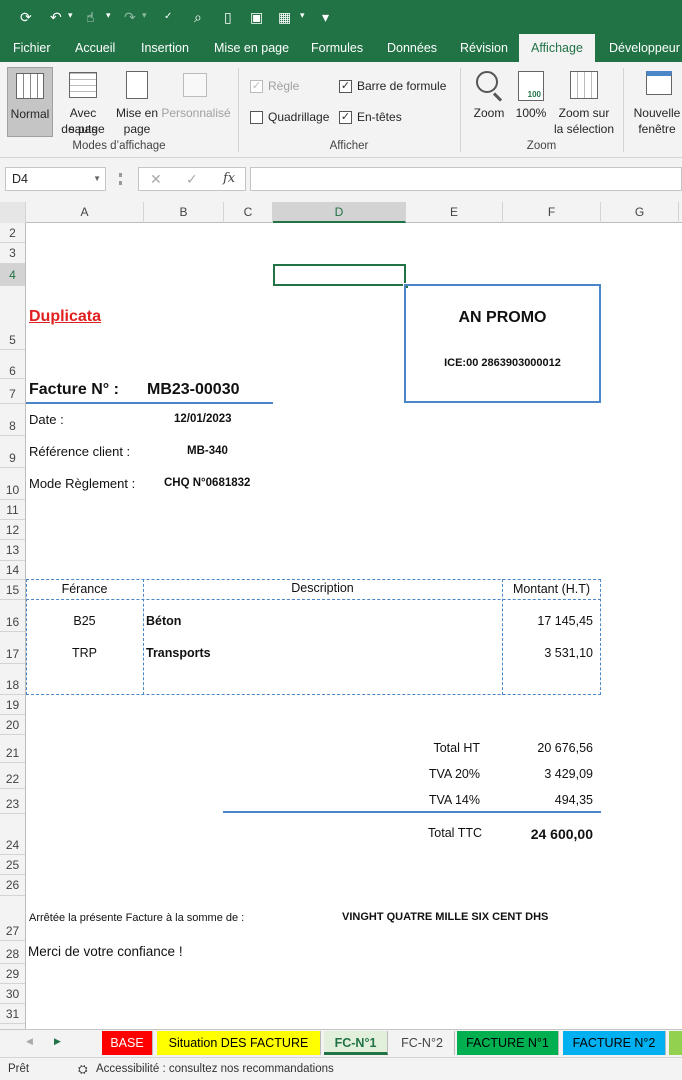  What do you see at coordinates (337, 48) in the screenshot?
I see `tab-formules: Formules` at bounding box center [337, 48].